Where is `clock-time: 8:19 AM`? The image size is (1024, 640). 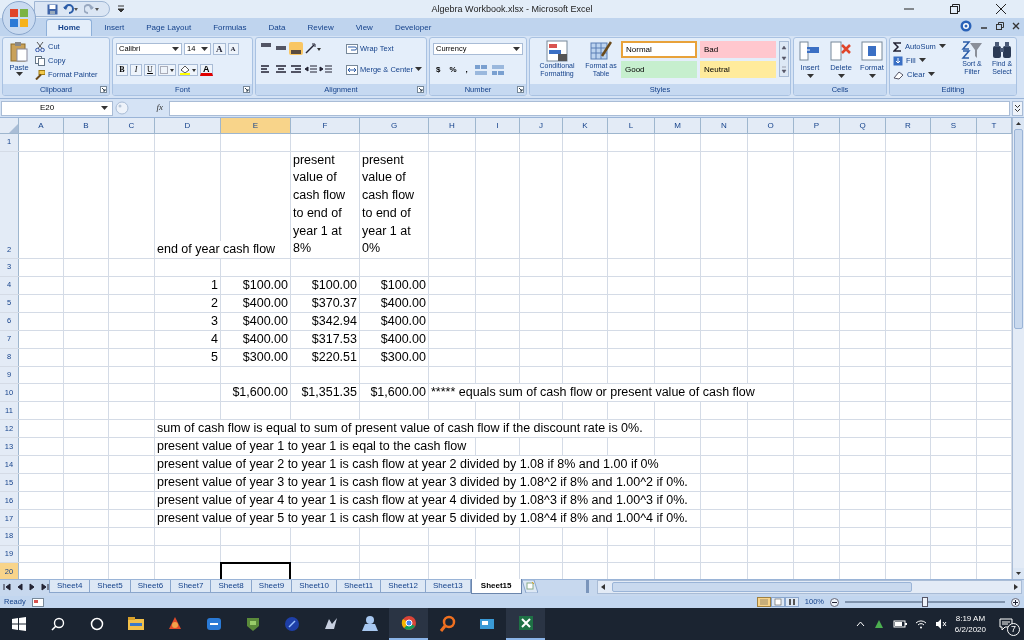
clock-time: 8:19 AM is located at coordinates (970, 618).